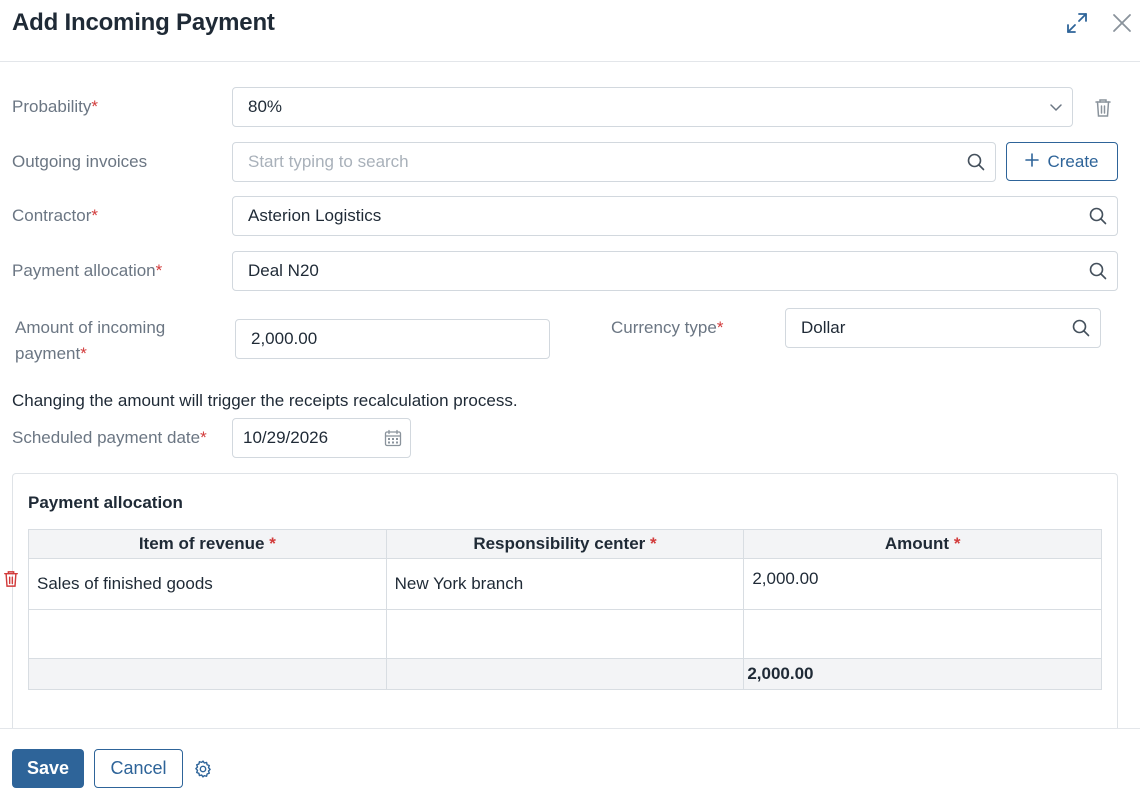 The height and width of the screenshot is (795, 1140). What do you see at coordinates (667, 327) in the screenshot?
I see `currency-label: Currency type*` at bounding box center [667, 327].